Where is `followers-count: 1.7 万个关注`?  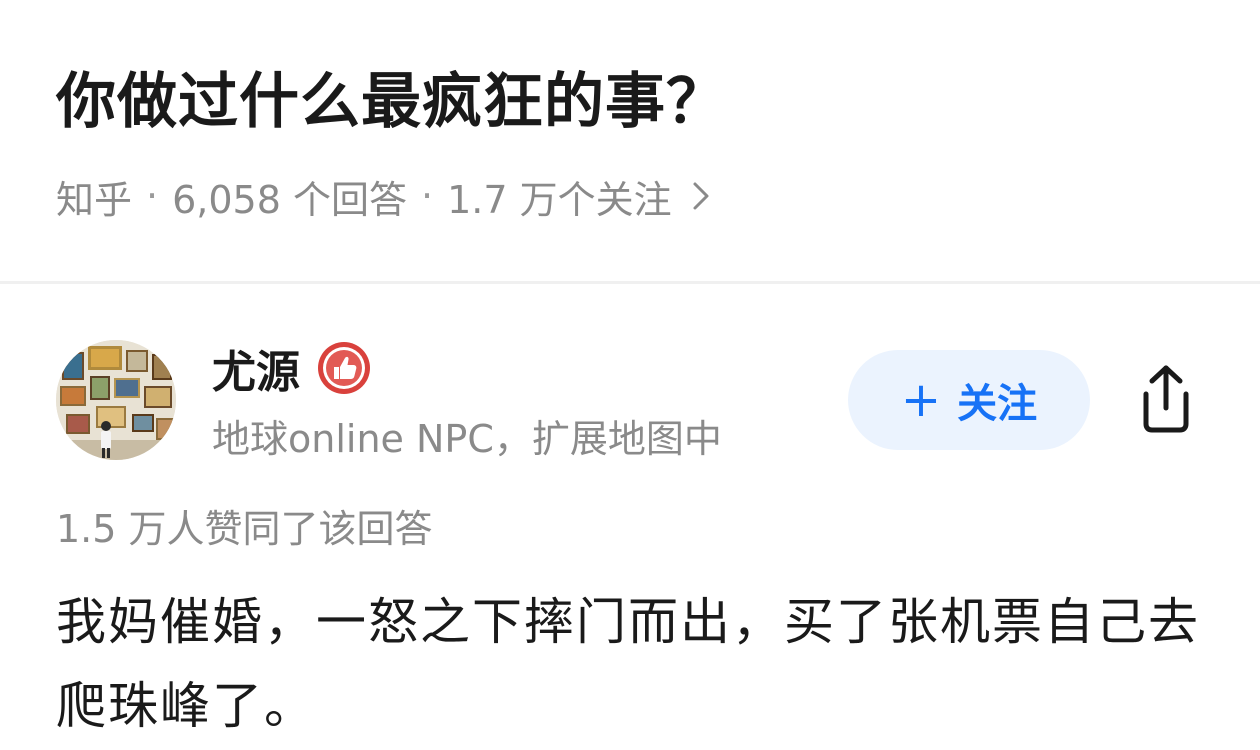 followers-count: 1.7 万个关注 is located at coordinates (559, 199).